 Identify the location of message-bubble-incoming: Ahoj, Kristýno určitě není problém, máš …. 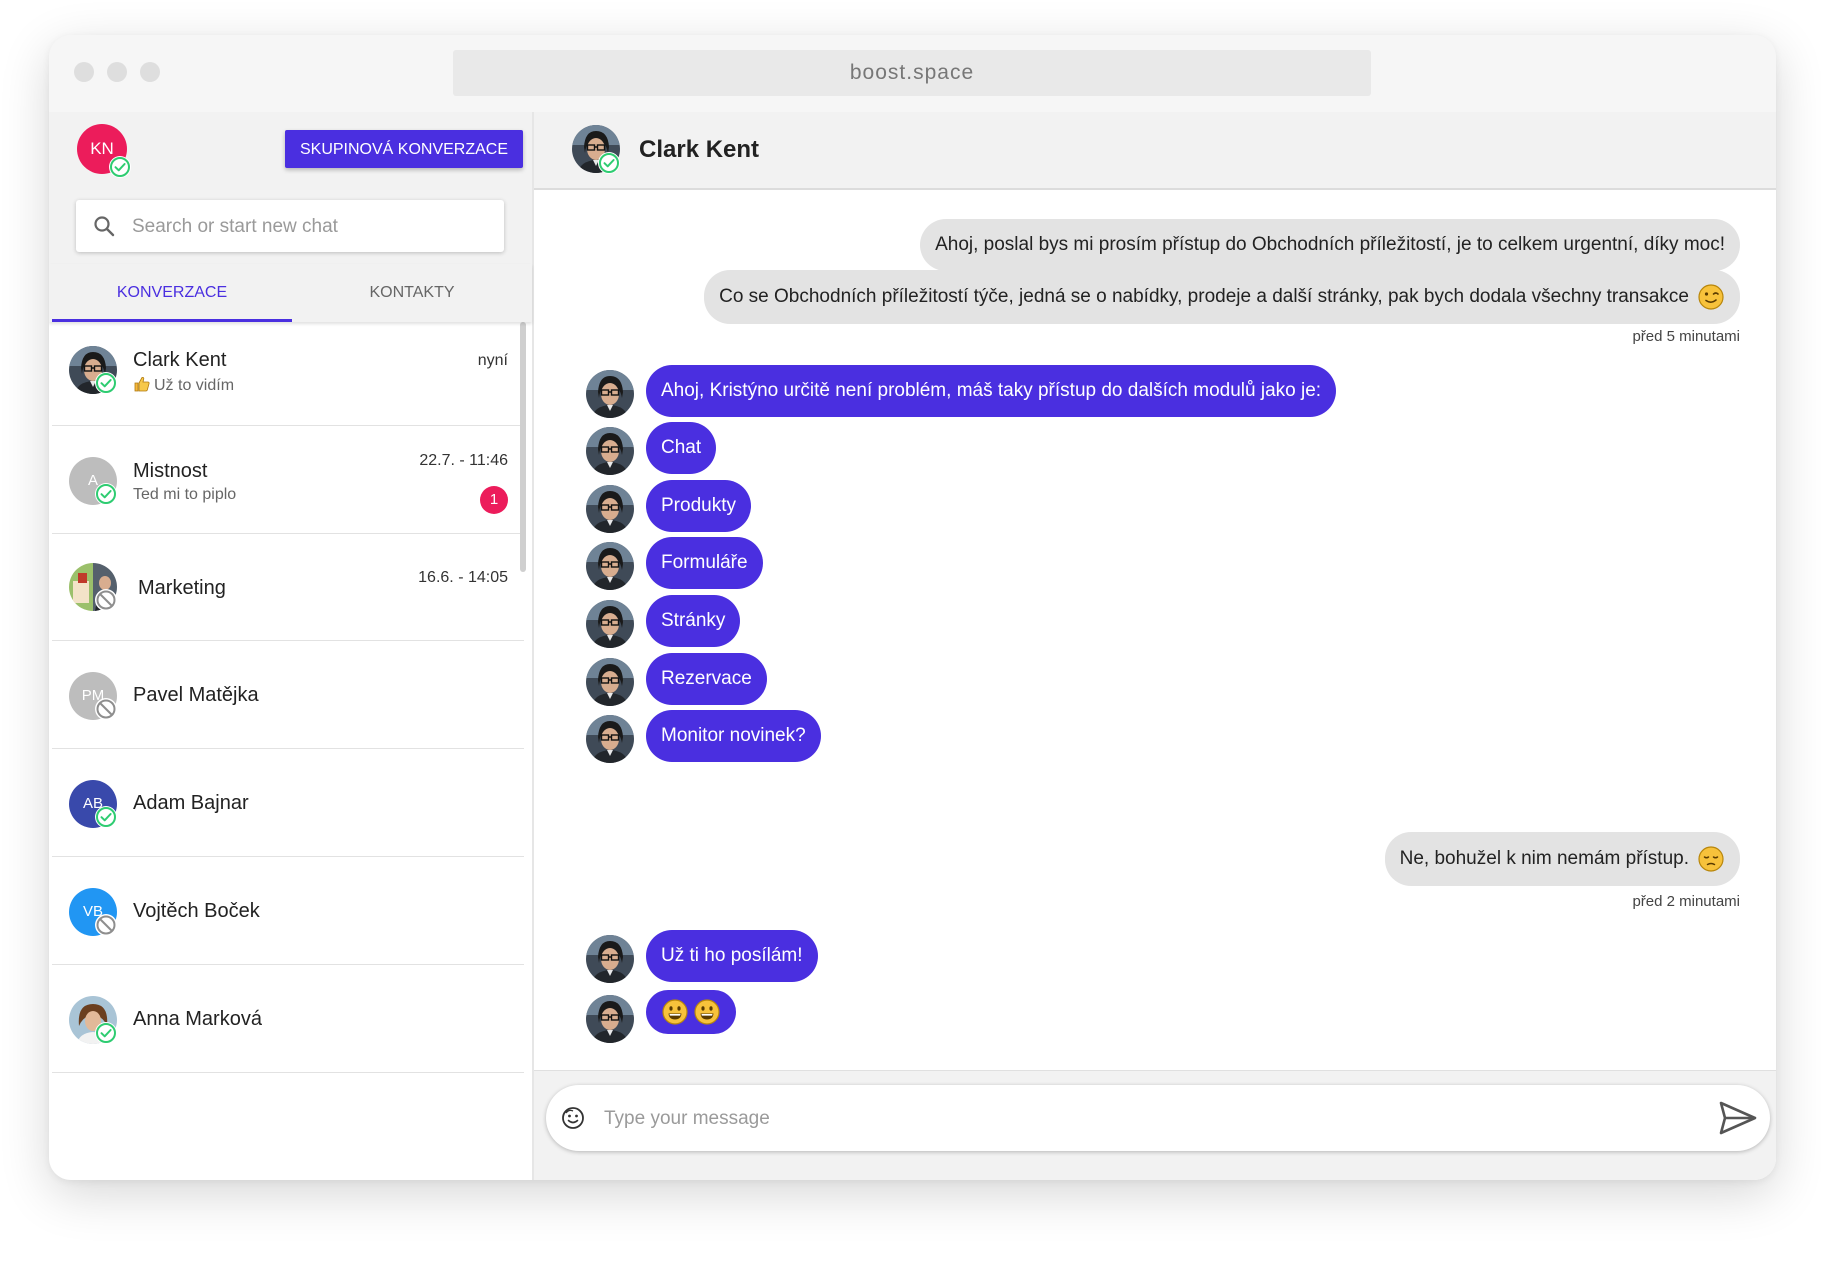
(991, 391).